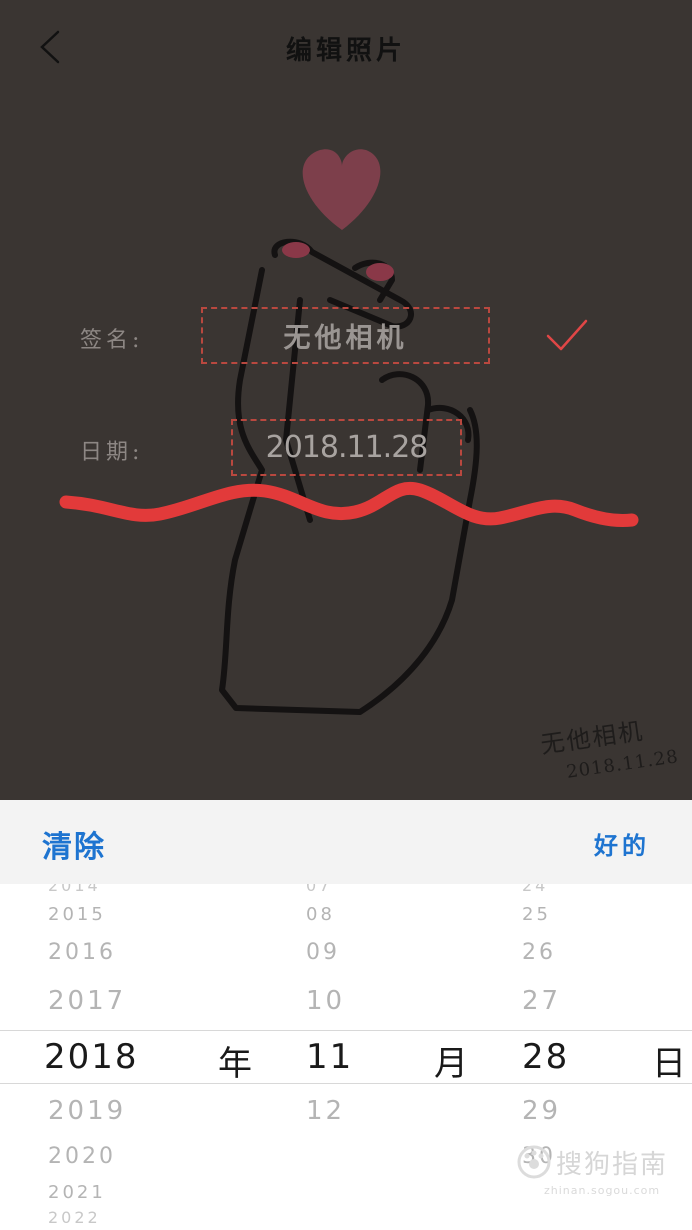 This screenshot has width=692, height=1230. What do you see at coordinates (341, 189) in the screenshot?
I see `heart-shape` at bounding box center [341, 189].